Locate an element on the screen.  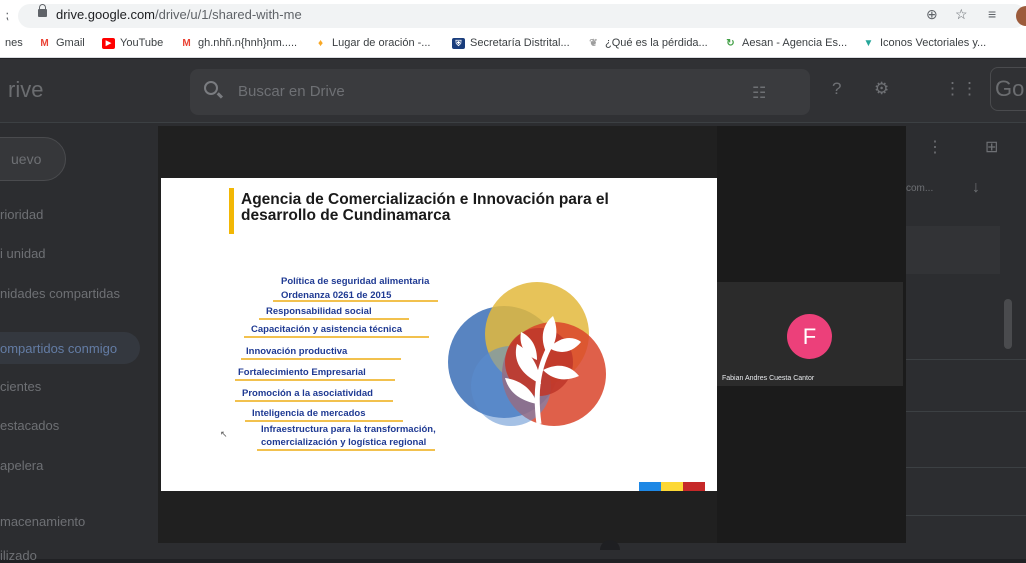
slide-title-accent is located at coordinates (231, 211).